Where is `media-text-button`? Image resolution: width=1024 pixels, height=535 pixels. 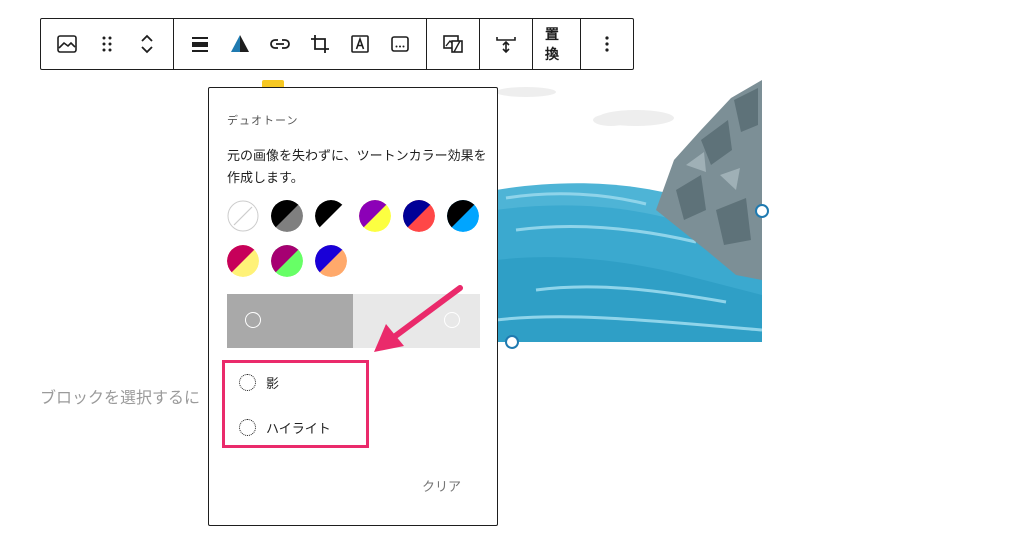
media-text-button is located at coordinates (453, 44).